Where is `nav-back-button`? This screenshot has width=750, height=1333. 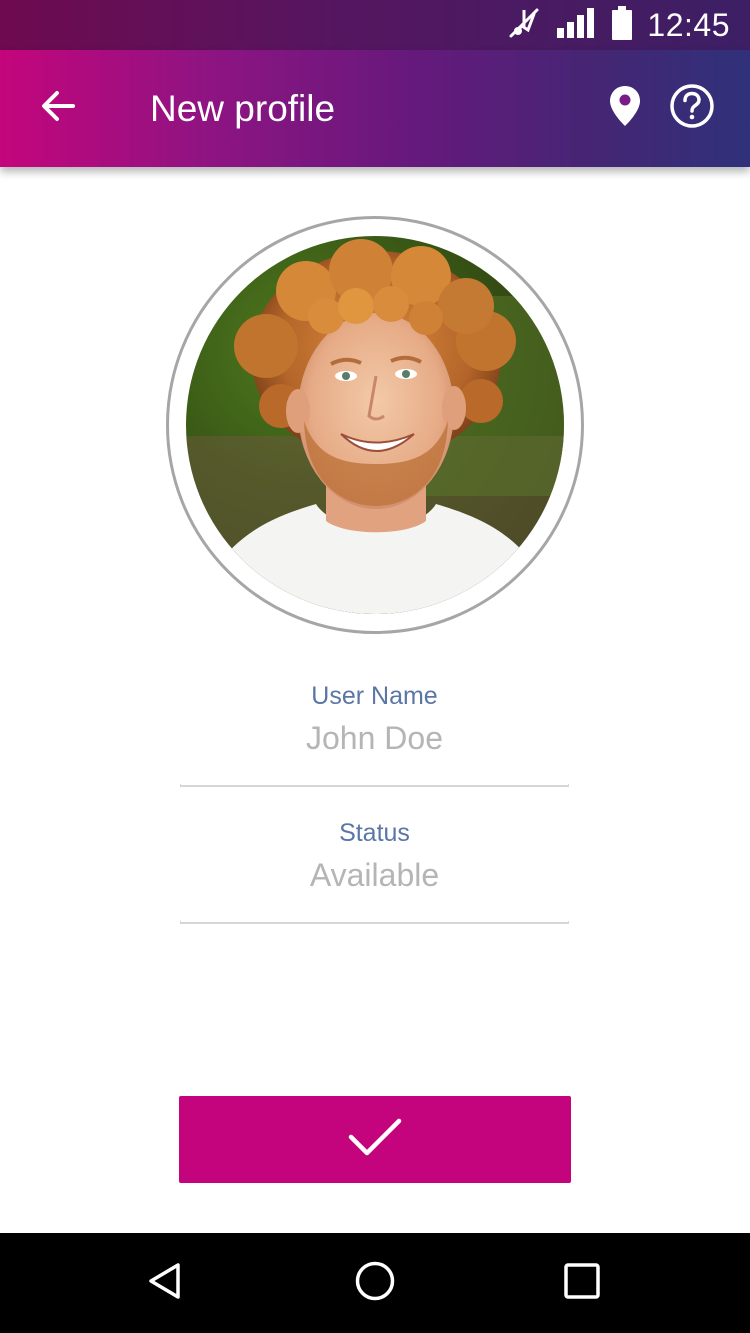 nav-back-button is located at coordinates (165, 1283).